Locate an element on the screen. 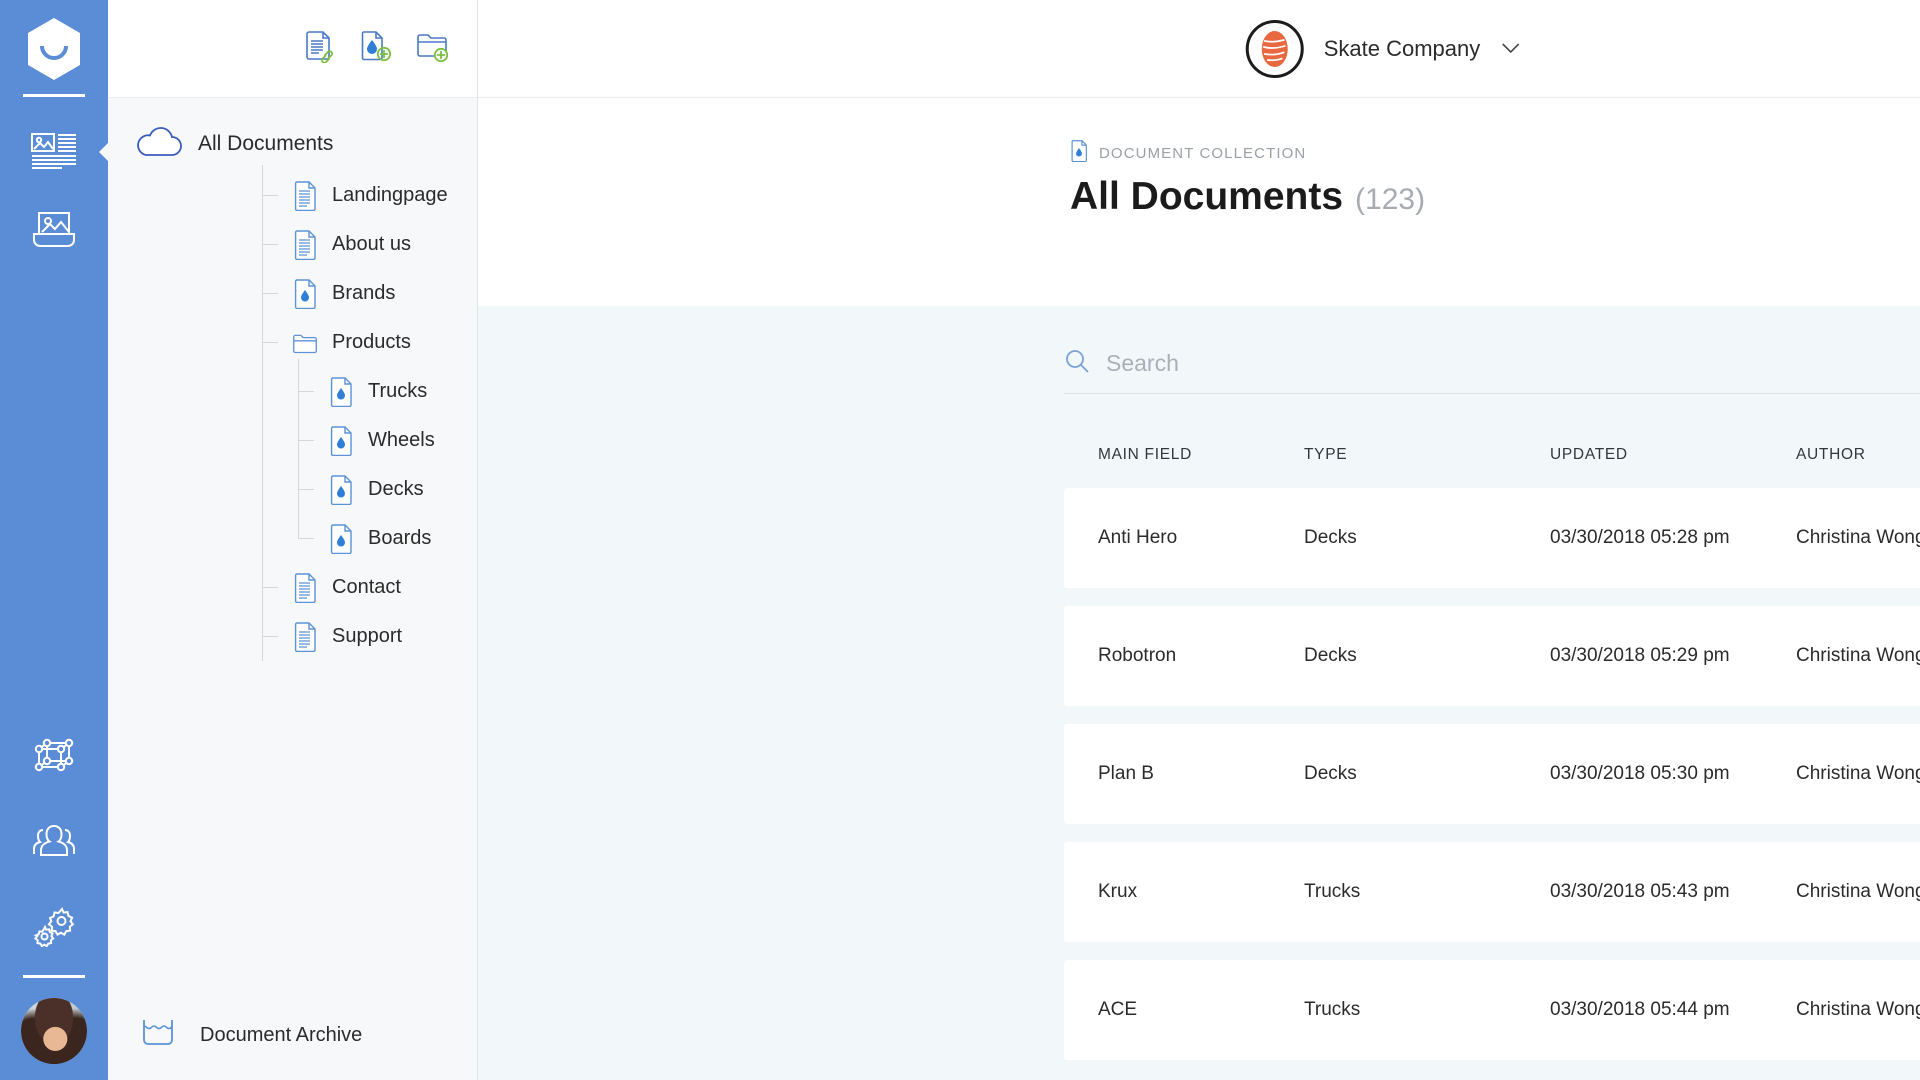 Image resolution: width=1920 pixels, height=1080 pixels. tree-item-boards: Boards is located at coordinates (342, 538).